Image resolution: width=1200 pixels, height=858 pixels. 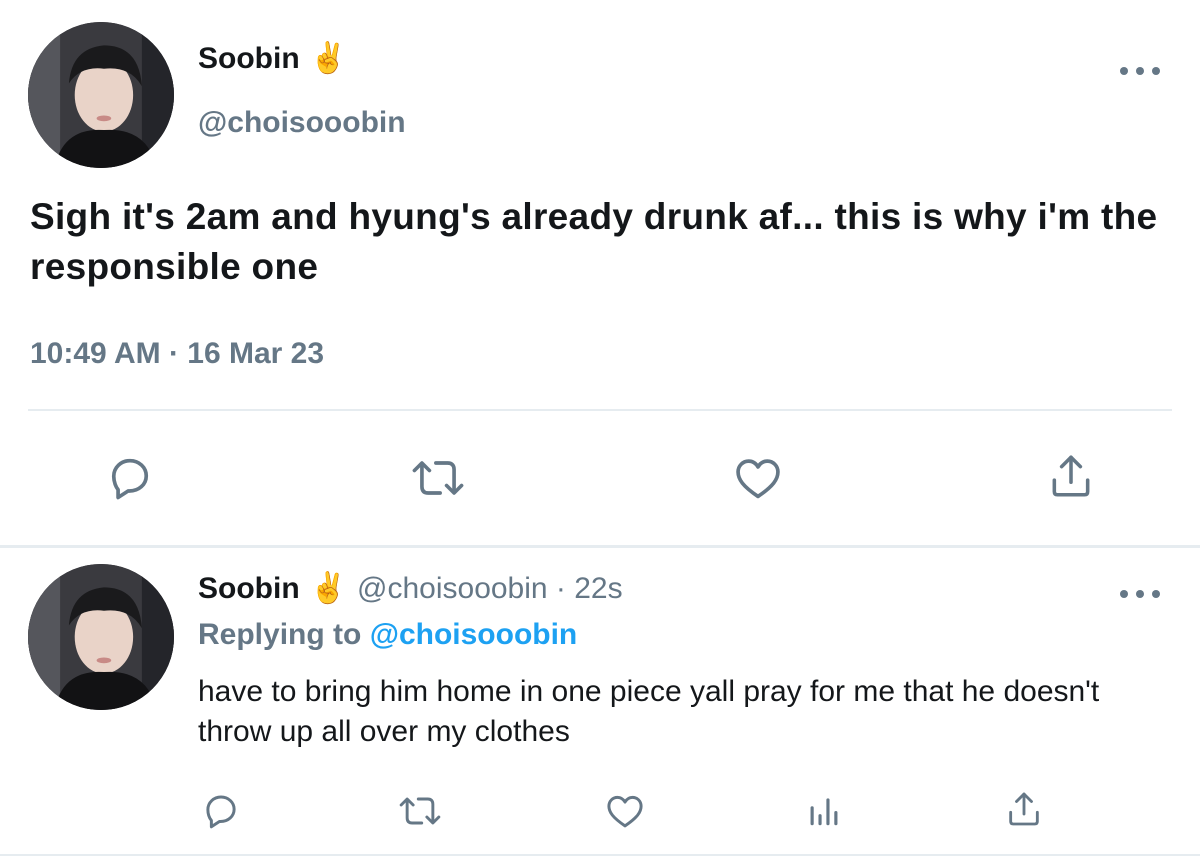 I want to click on analytics-icon, so click(x=824, y=811).